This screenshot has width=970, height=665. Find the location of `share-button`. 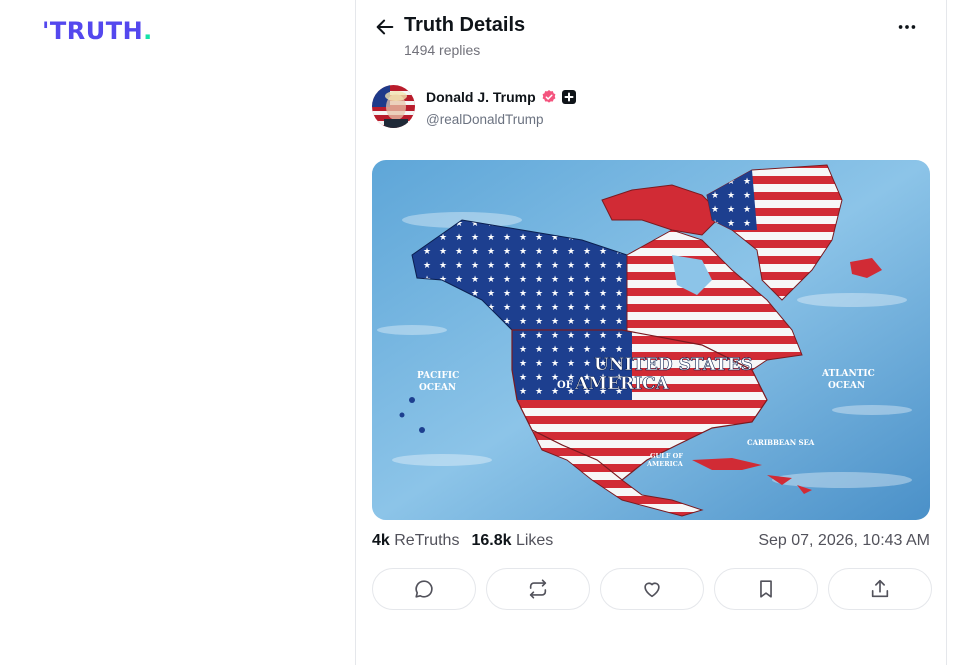

share-button is located at coordinates (880, 589).